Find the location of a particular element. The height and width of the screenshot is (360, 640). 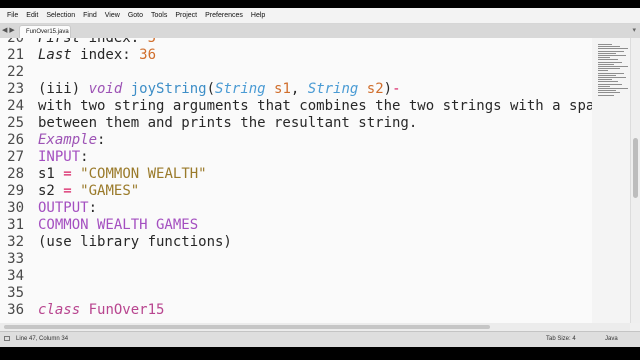

code-line: (use library functions) is located at coordinates (315, 242).